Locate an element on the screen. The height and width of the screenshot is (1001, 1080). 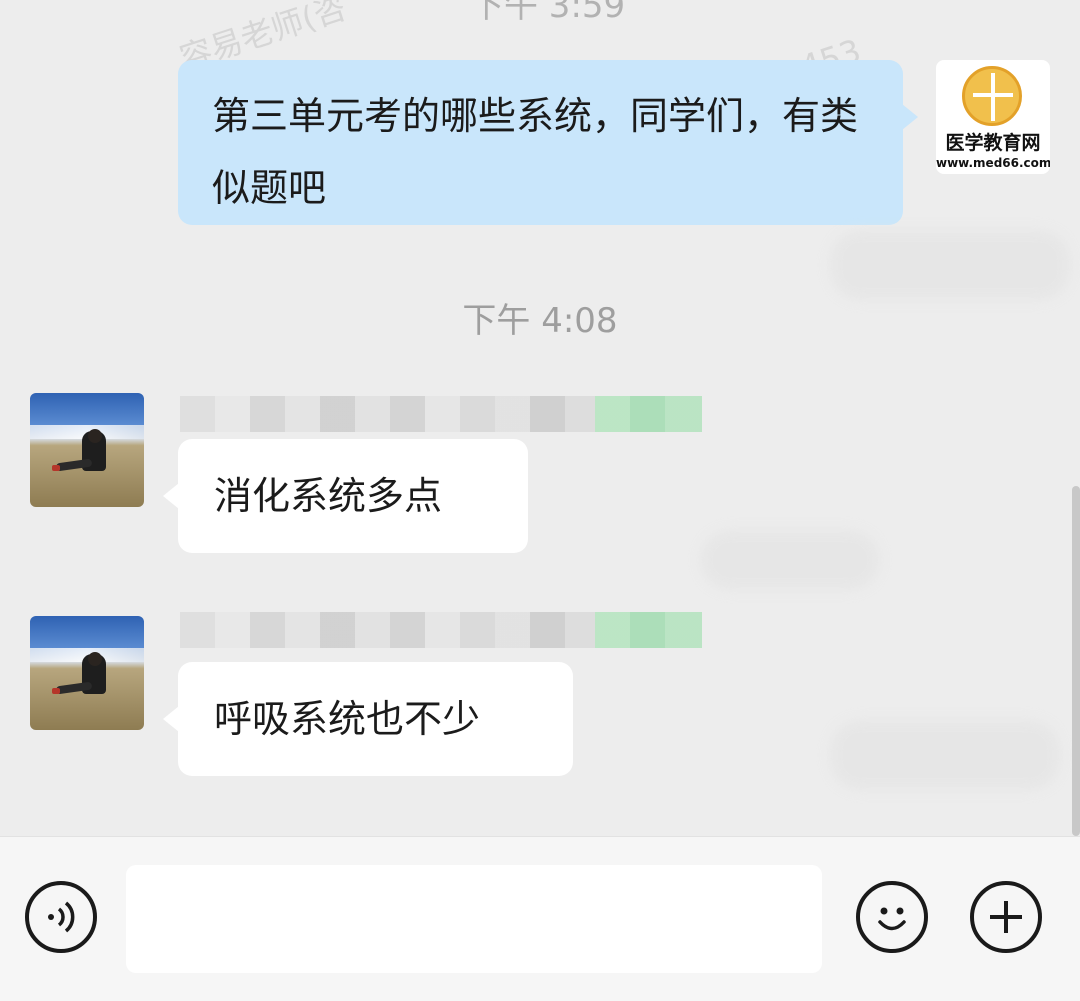
sender-avatar: 医学教育网 www.med66.com is located at coordinates (993, 117).